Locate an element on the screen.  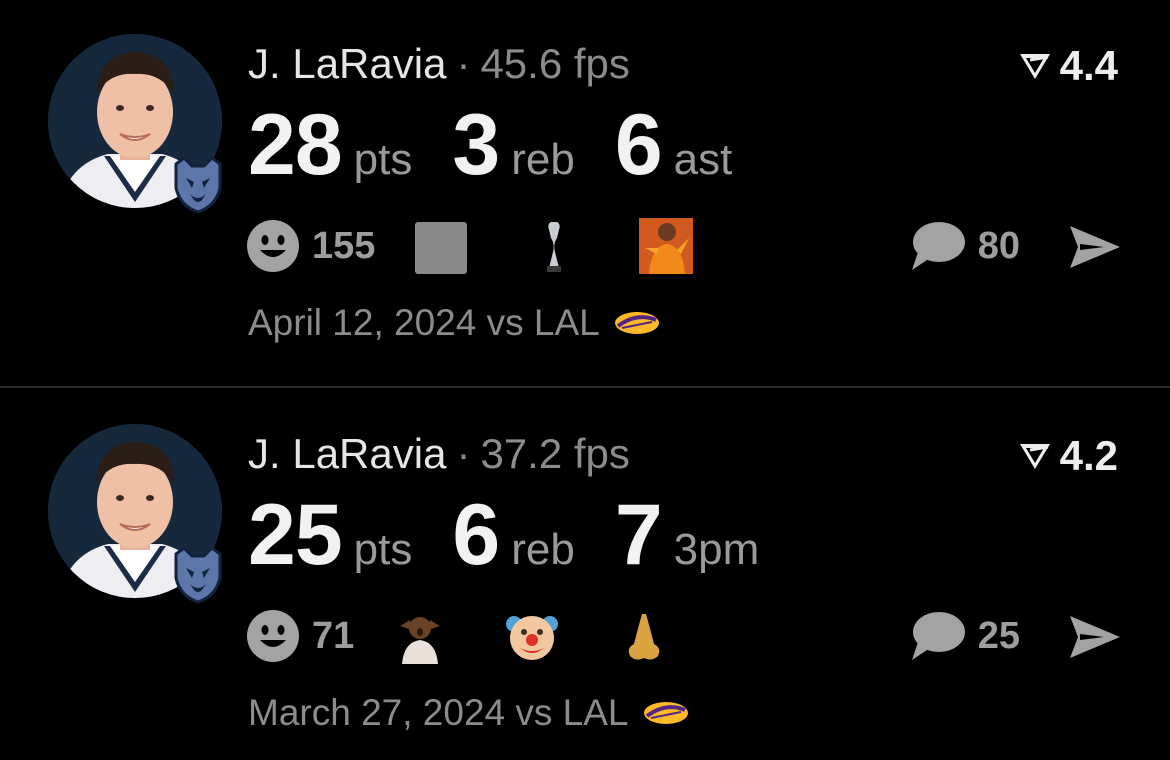
stat-value: 7 is located at coordinates (638, 535).